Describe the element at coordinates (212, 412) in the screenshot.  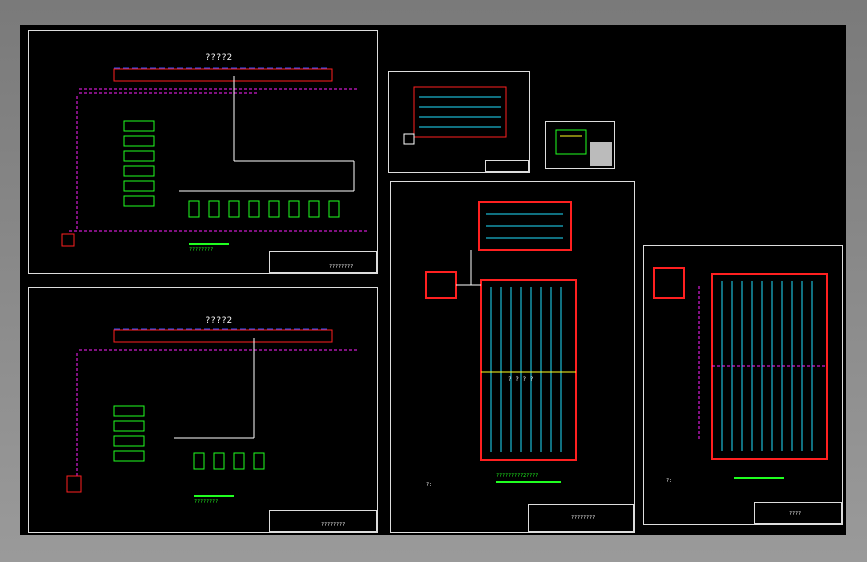
I see `pipe-schematic-bottom` at that location.